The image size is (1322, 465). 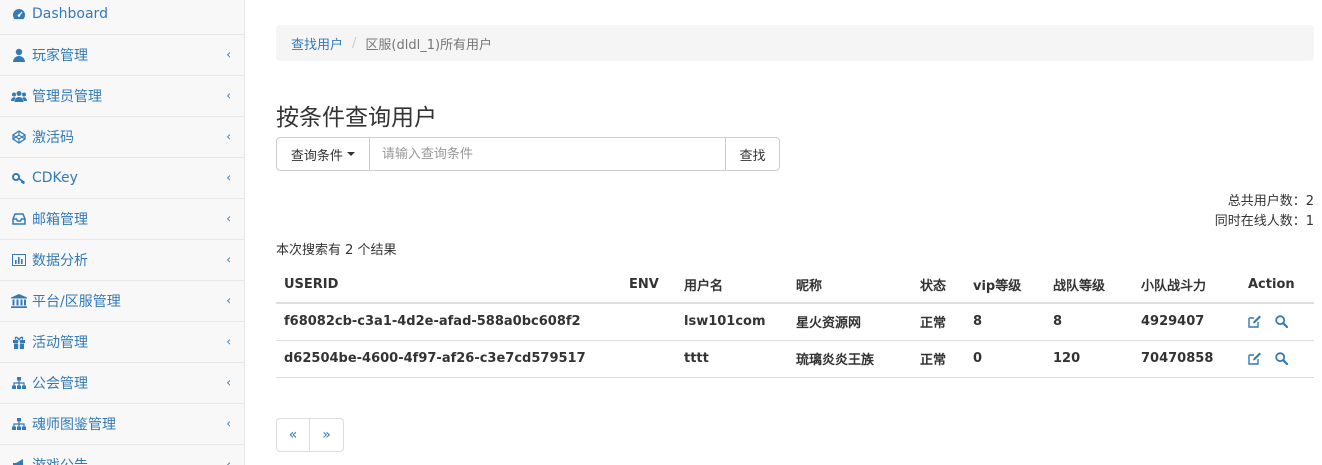 I want to click on sidebar-item-dashboard: Dashboard, so click(x=122, y=17).